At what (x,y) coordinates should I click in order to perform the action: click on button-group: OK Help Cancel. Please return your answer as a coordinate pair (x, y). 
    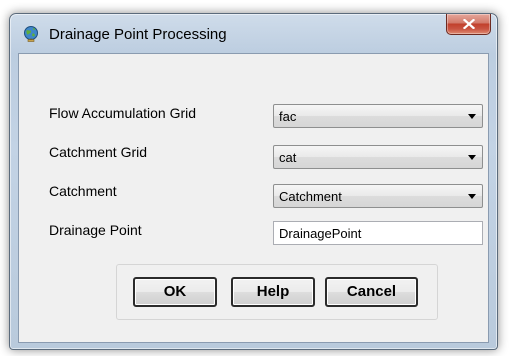
    Looking at the image, I should click on (277, 292).